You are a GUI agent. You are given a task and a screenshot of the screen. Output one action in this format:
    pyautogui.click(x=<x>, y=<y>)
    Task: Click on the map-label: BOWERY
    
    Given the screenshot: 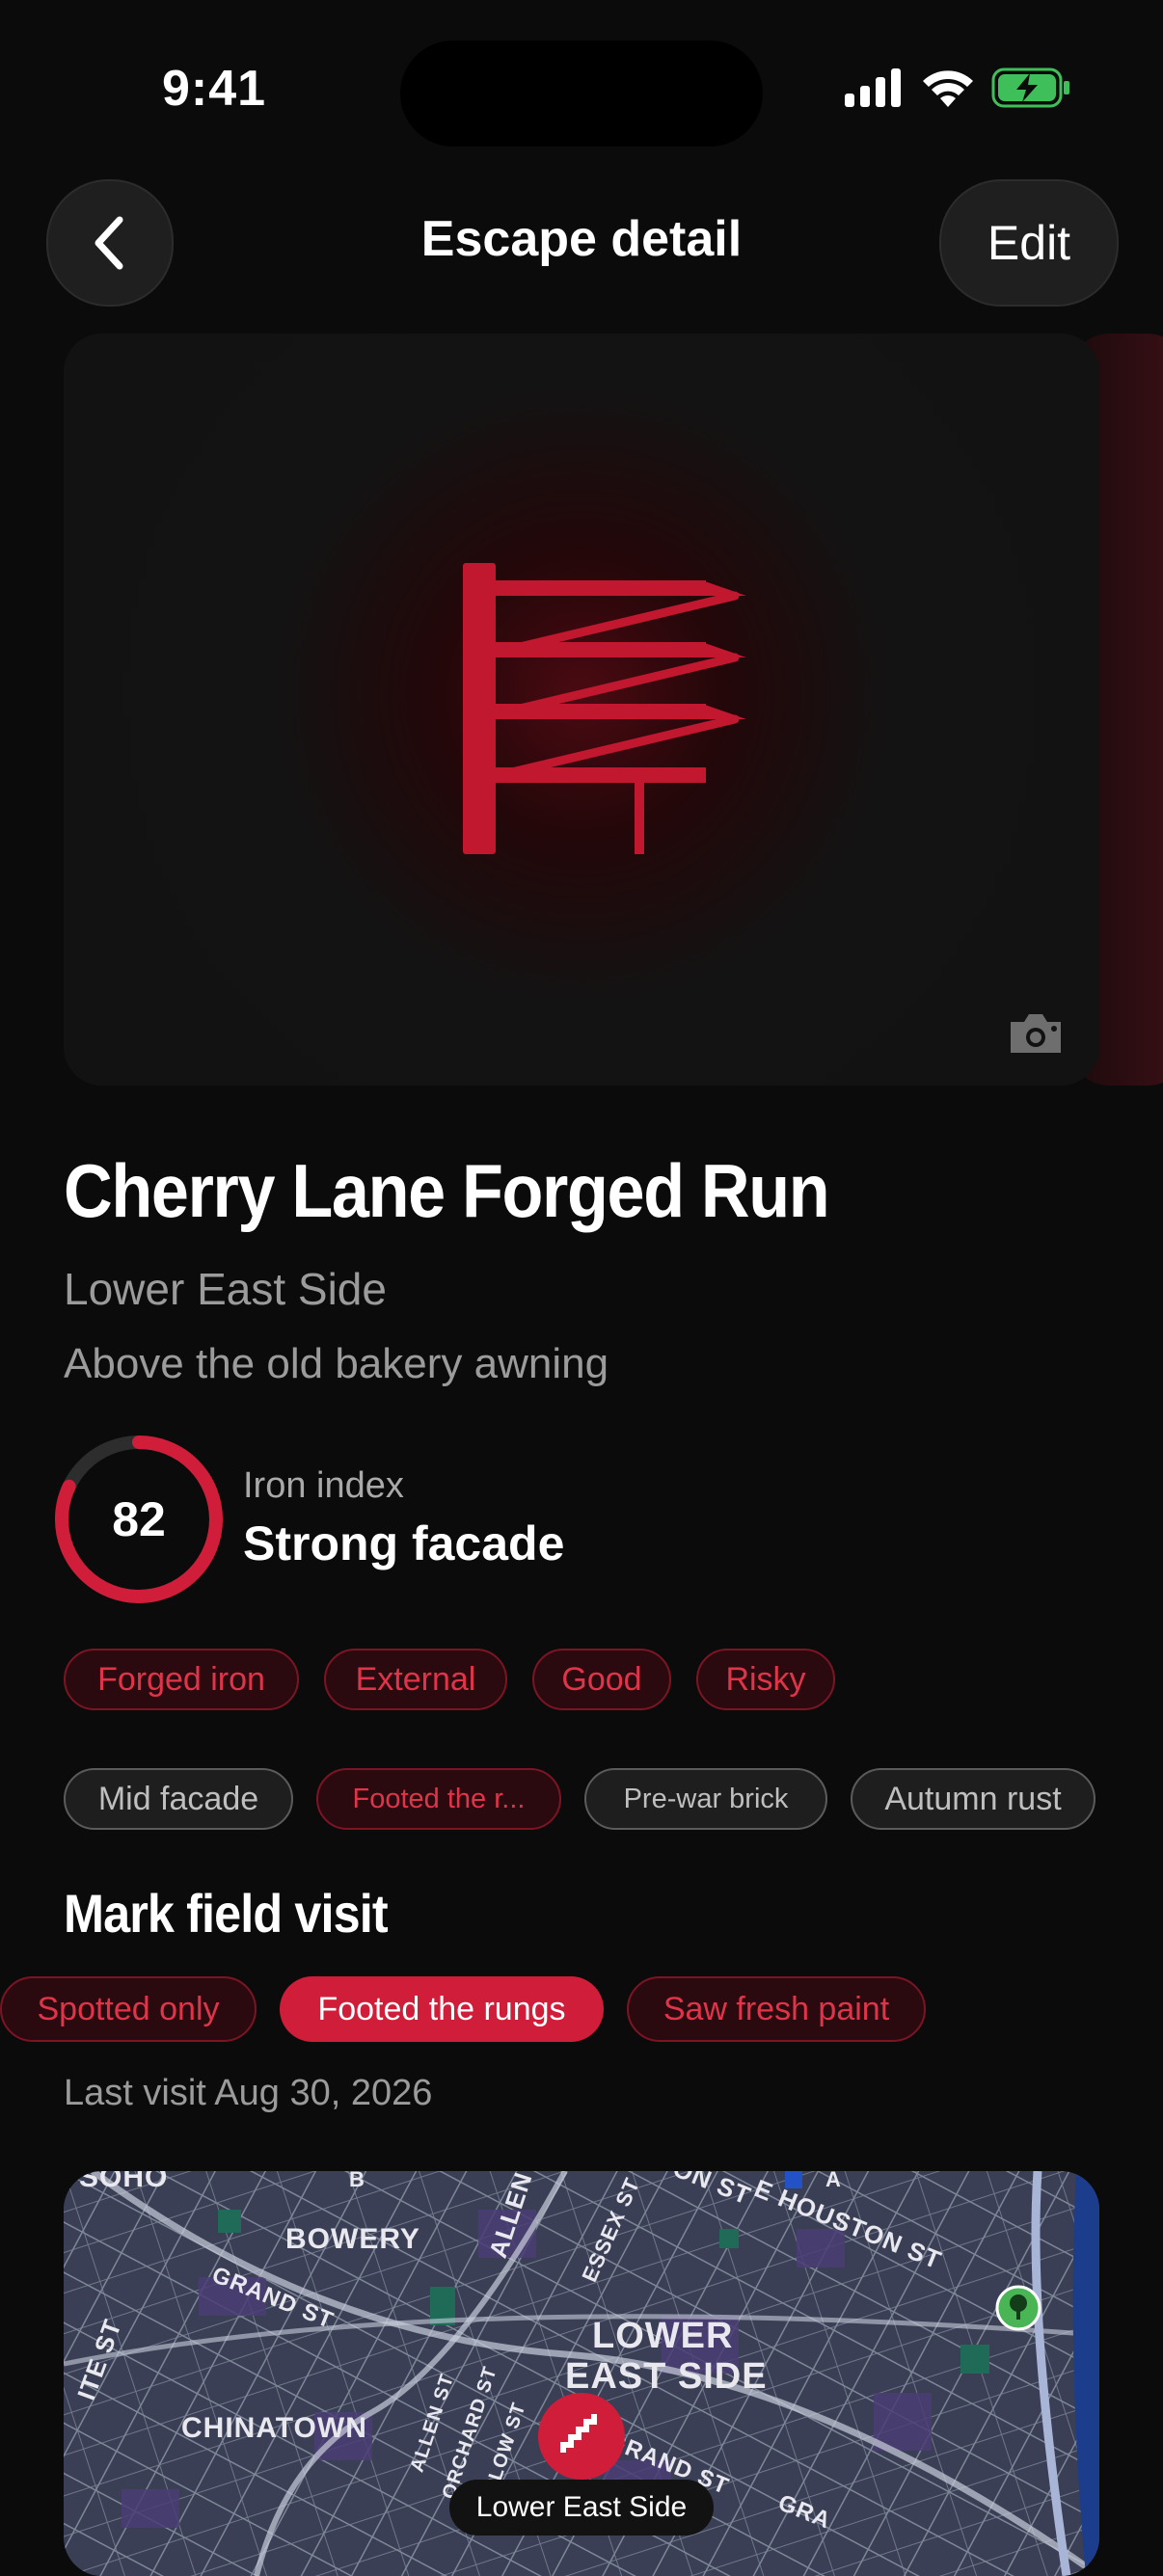 What is the action you would take?
    pyautogui.click(x=352, y=2239)
    